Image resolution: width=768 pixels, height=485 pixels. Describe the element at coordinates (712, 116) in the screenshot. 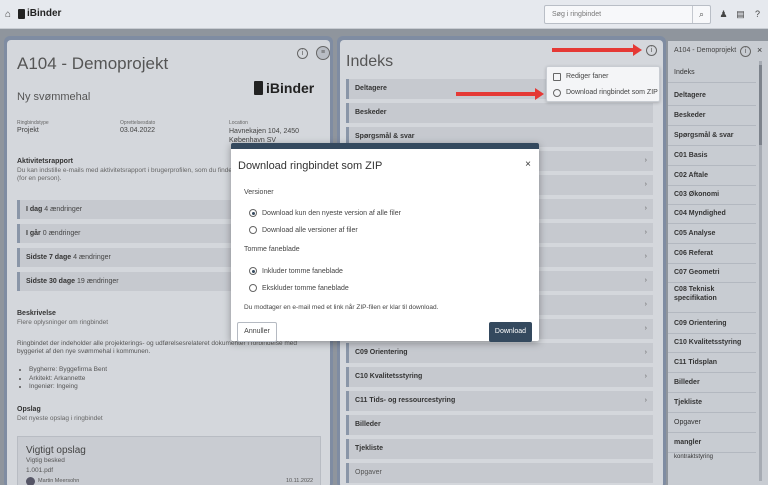

I see `right-panel-item: Beskeder` at that location.